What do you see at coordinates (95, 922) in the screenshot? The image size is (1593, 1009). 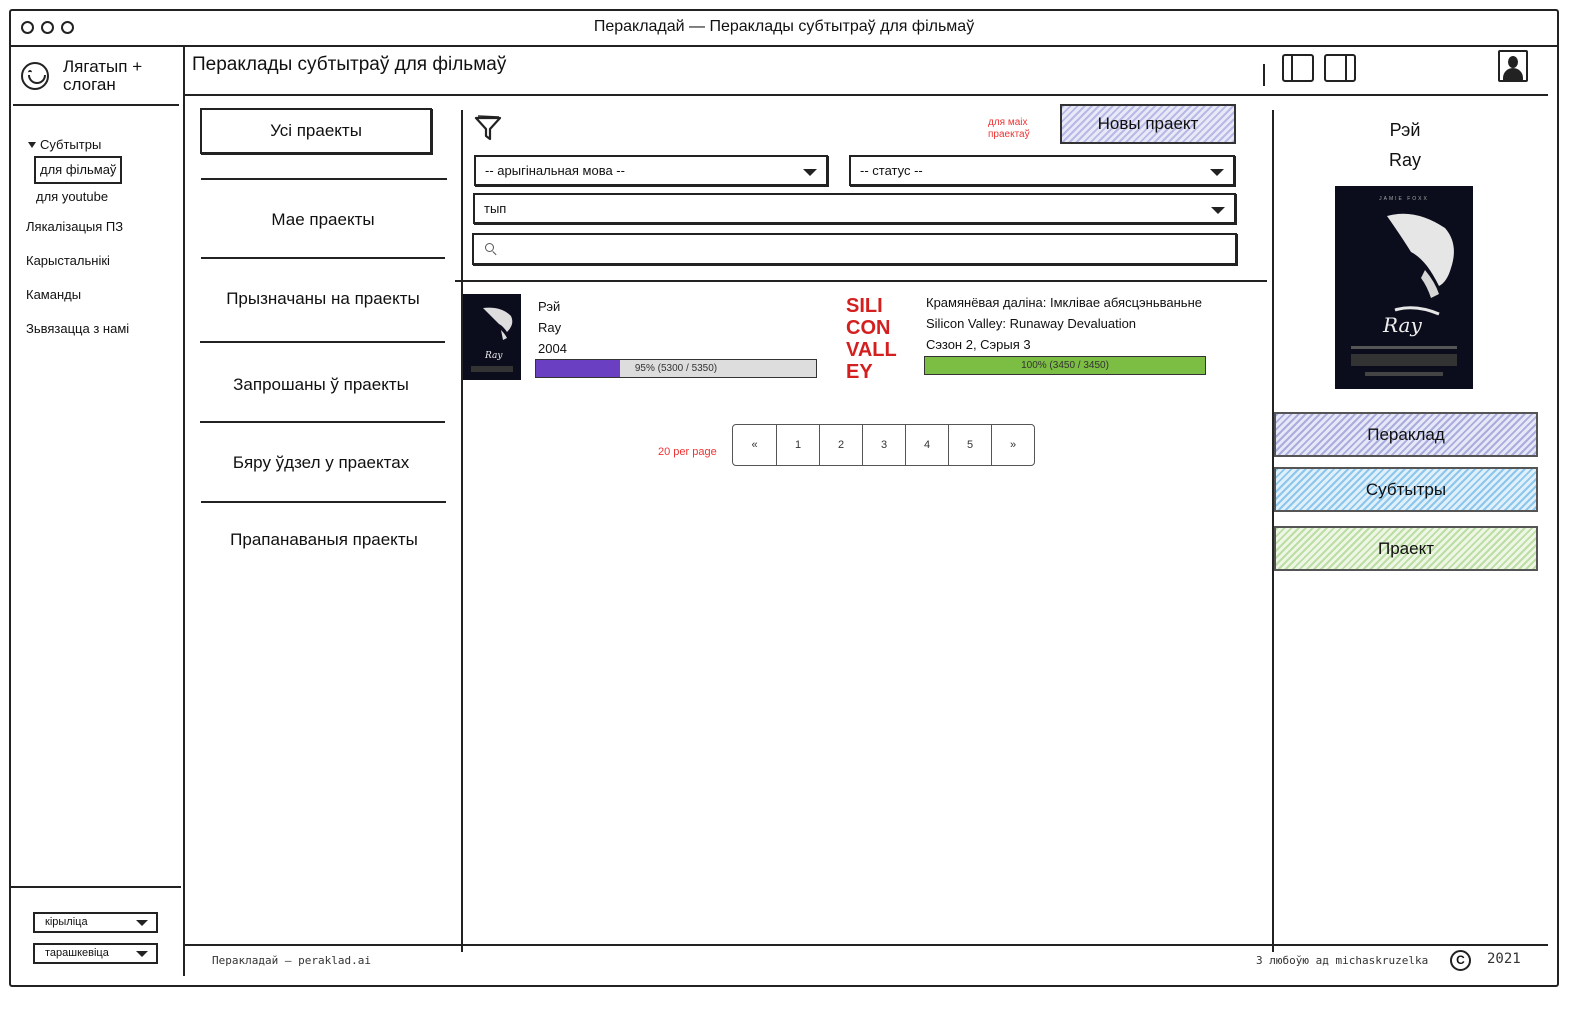 I see `script-select: кірыліца` at bounding box center [95, 922].